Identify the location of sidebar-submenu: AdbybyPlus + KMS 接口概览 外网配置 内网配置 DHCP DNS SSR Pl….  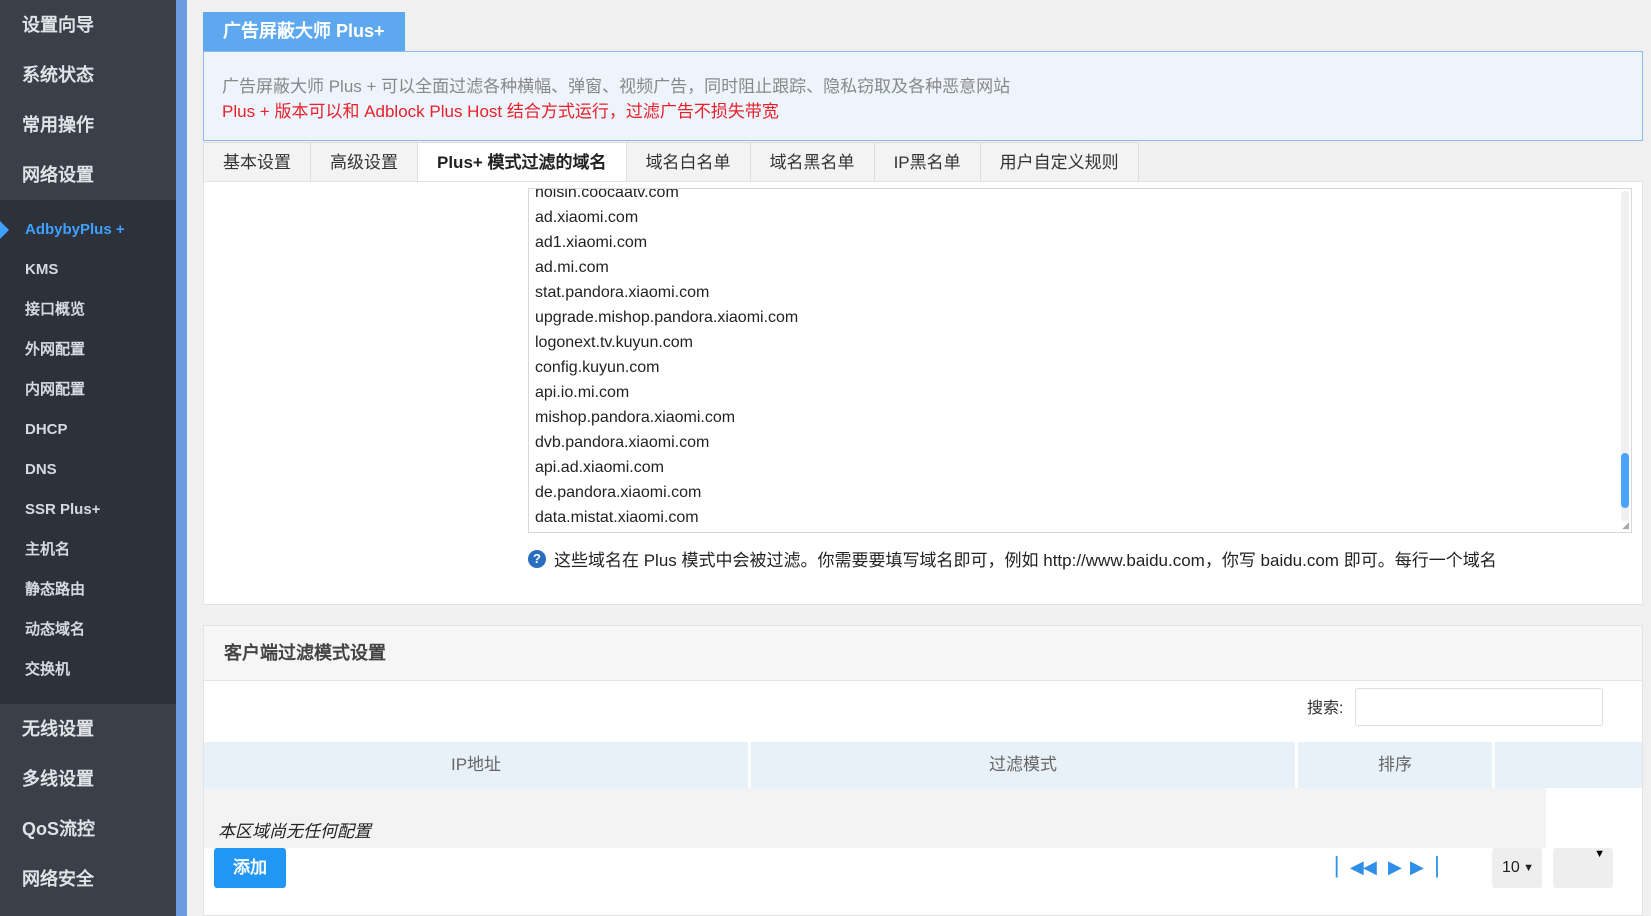
(88, 452).